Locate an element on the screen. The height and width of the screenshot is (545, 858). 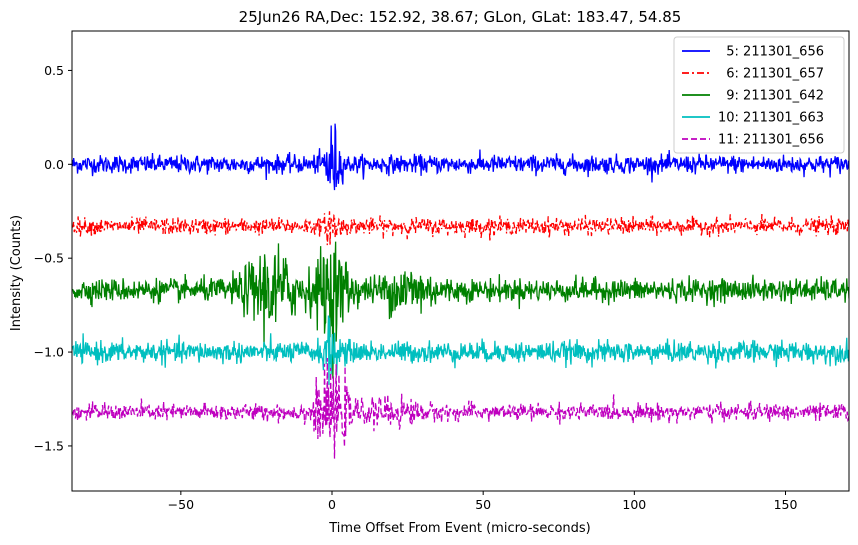
y-axis-label: Intensity (Counts) is located at coordinates (16, 273).